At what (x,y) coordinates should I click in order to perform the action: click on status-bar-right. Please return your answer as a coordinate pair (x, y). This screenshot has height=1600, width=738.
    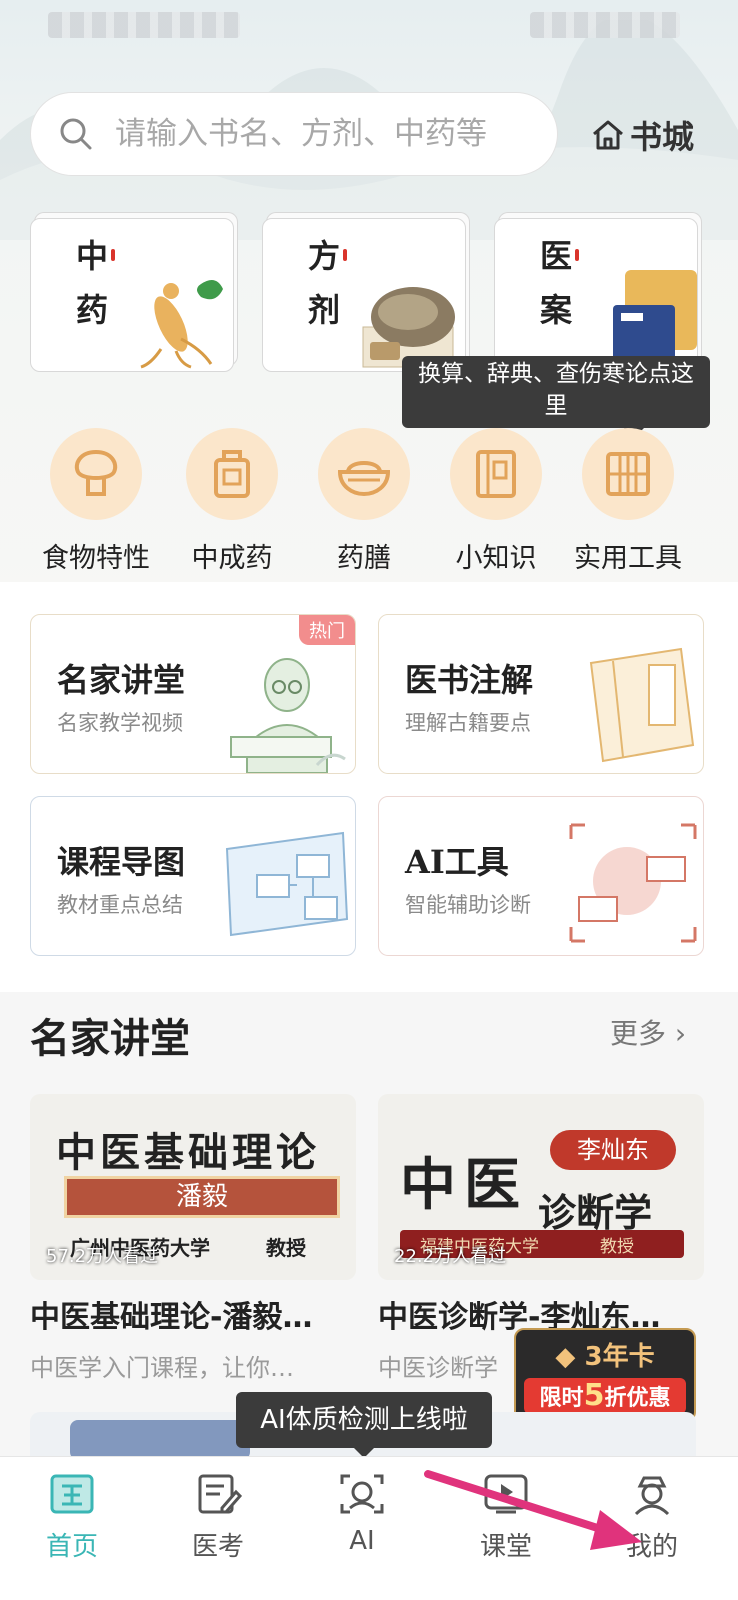
    Looking at the image, I should click on (605, 25).